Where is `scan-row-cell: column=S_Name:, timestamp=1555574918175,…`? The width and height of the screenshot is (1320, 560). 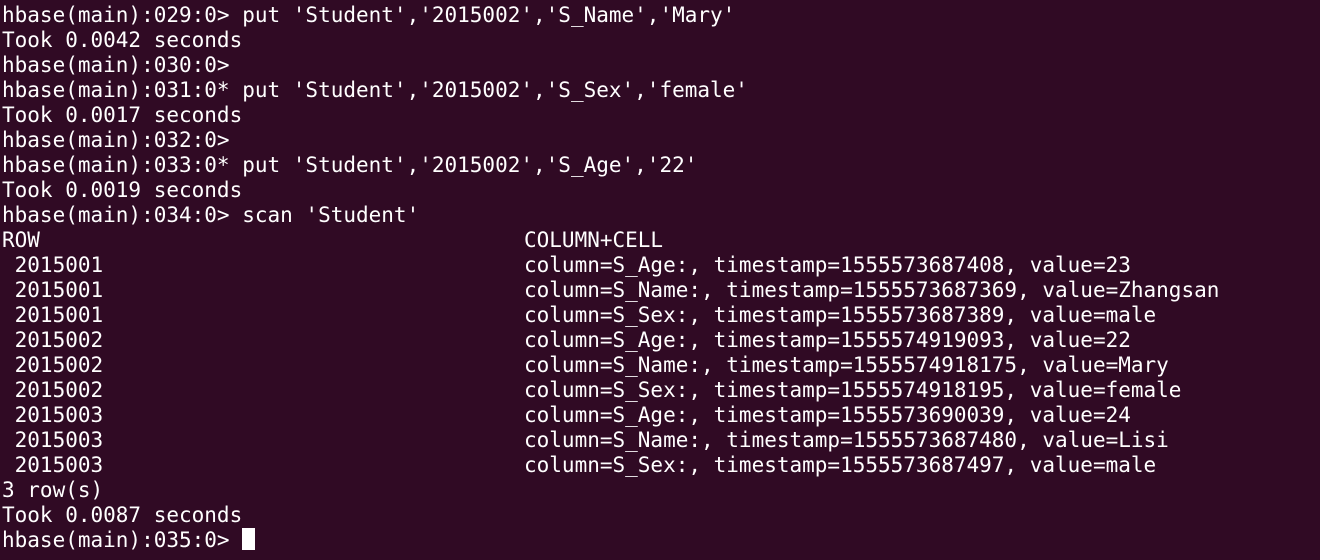 scan-row-cell: column=S_Name:, timestamp=1555574918175,… is located at coordinates (846, 365).